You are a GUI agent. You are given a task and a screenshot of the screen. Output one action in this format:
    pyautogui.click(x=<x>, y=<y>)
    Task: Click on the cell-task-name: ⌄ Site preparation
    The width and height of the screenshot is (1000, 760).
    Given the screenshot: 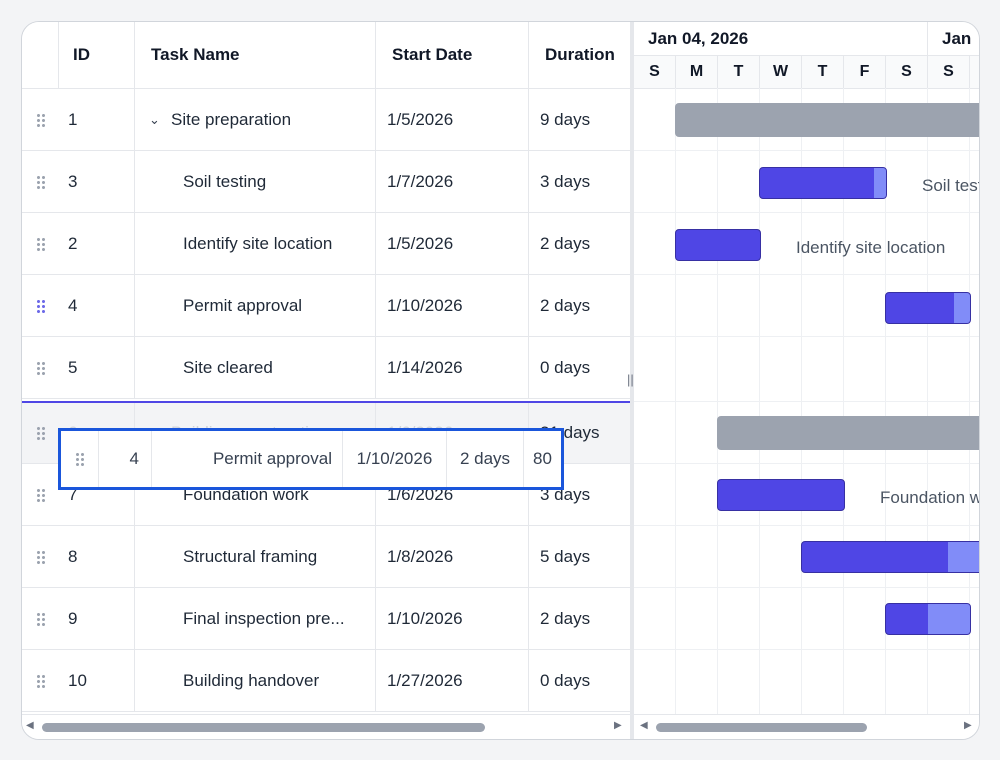 What is the action you would take?
    pyautogui.click(x=255, y=119)
    